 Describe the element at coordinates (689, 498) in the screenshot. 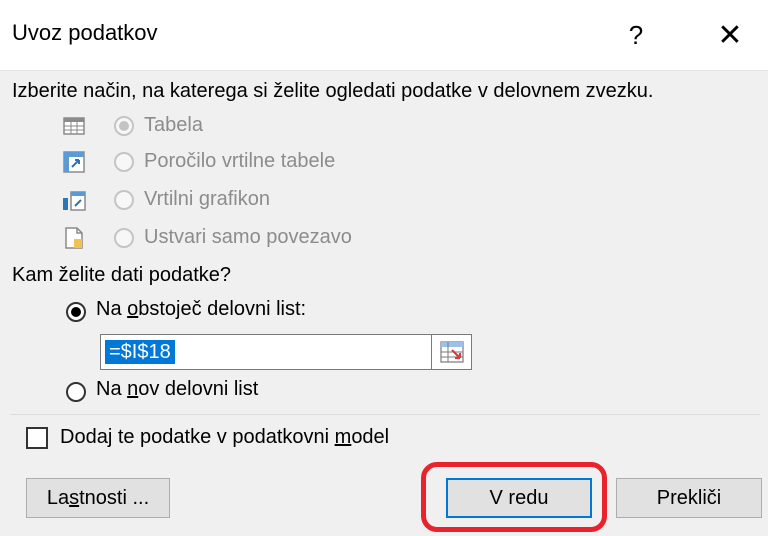

I see `cancel-button: Prekliči` at that location.